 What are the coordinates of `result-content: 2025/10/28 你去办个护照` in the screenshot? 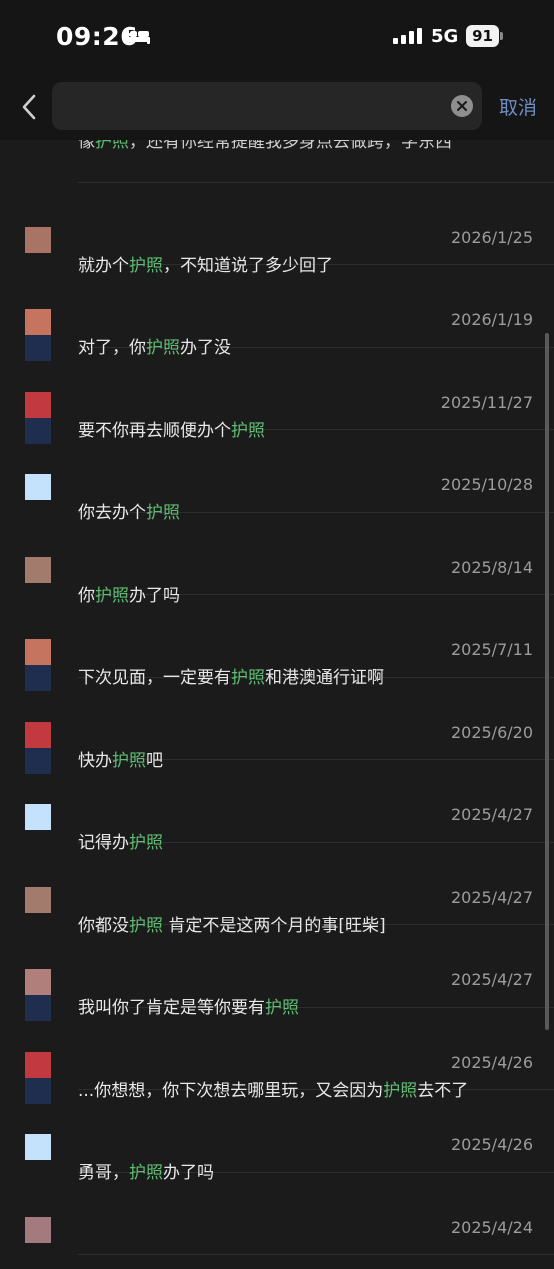 It's located at (316, 476).